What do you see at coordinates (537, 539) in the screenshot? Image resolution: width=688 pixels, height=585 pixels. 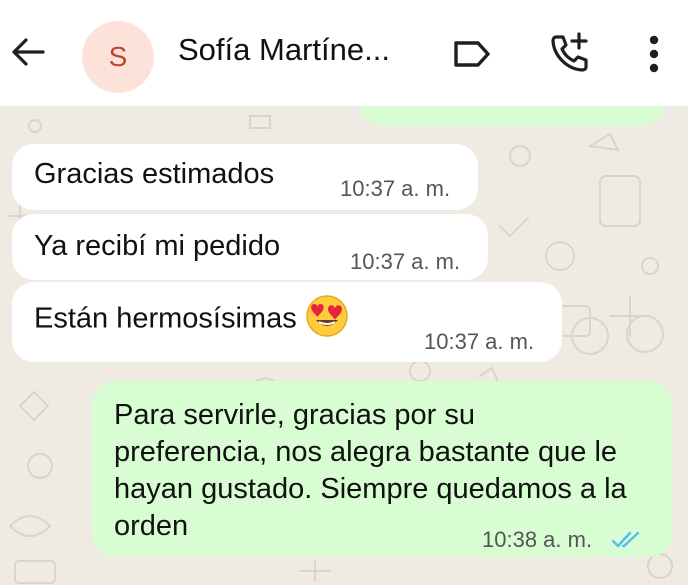 I see `message-time: 10:38 a. m.` at bounding box center [537, 539].